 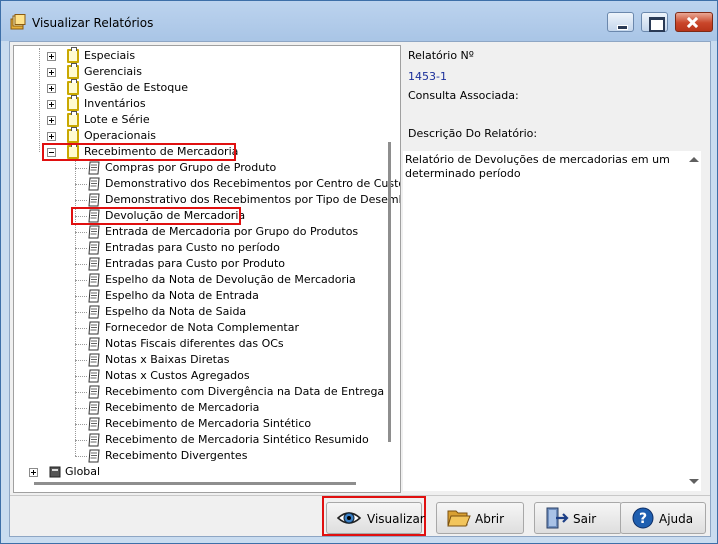 What do you see at coordinates (182, 295) in the screenshot?
I see `tree-report-label: Espelho da Nota de Entrada` at bounding box center [182, 295].